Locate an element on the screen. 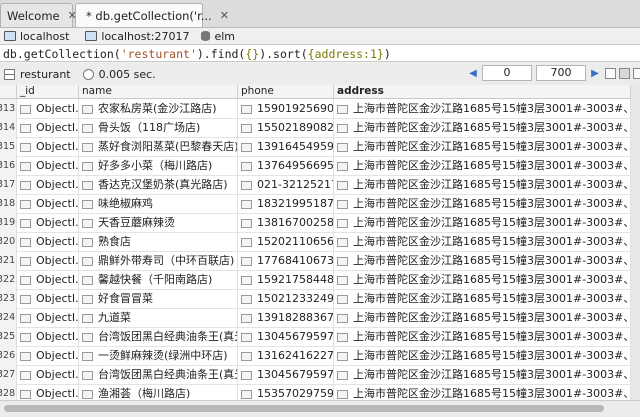 The height and width of the screenshot is (417, 640). cell-name: 九道菜 is located at coordinates (158, 317).